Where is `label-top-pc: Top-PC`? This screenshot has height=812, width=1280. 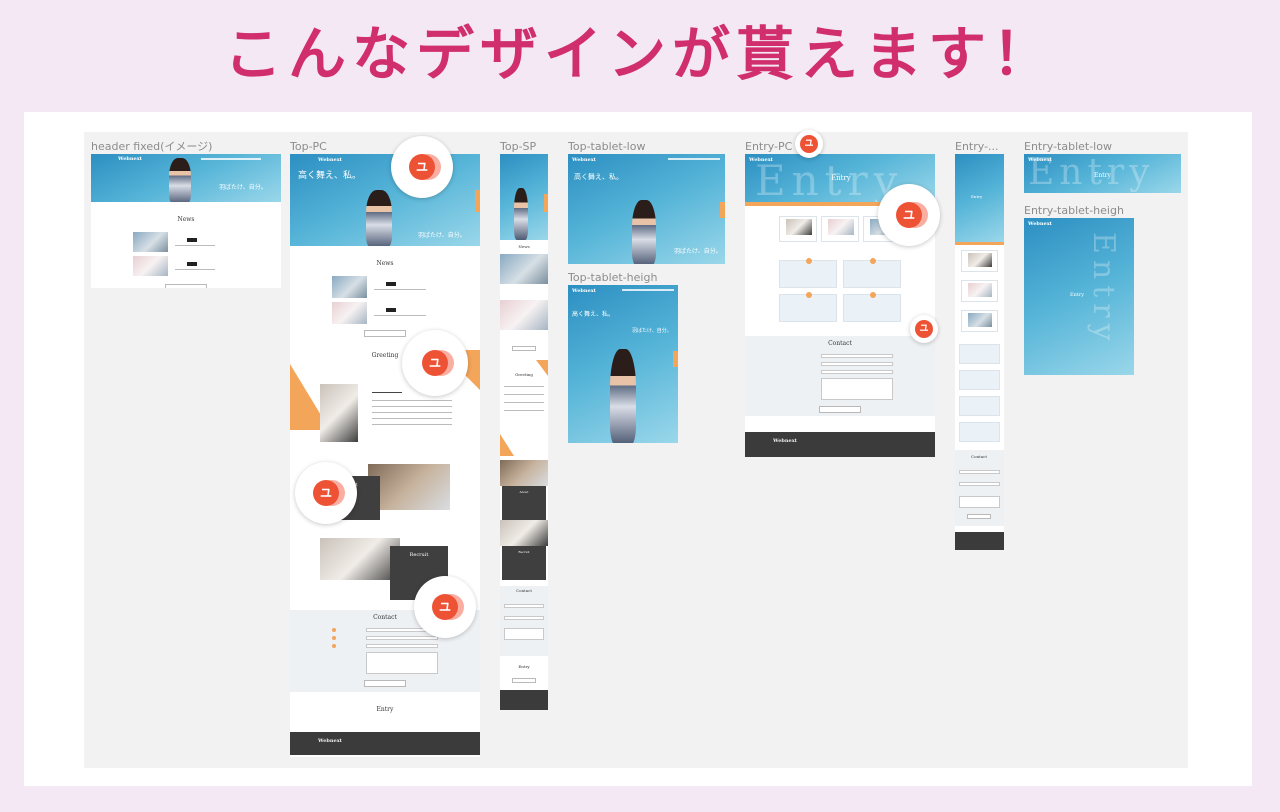 label-top-pc: Top-PC is located at coordinates (308, 146).